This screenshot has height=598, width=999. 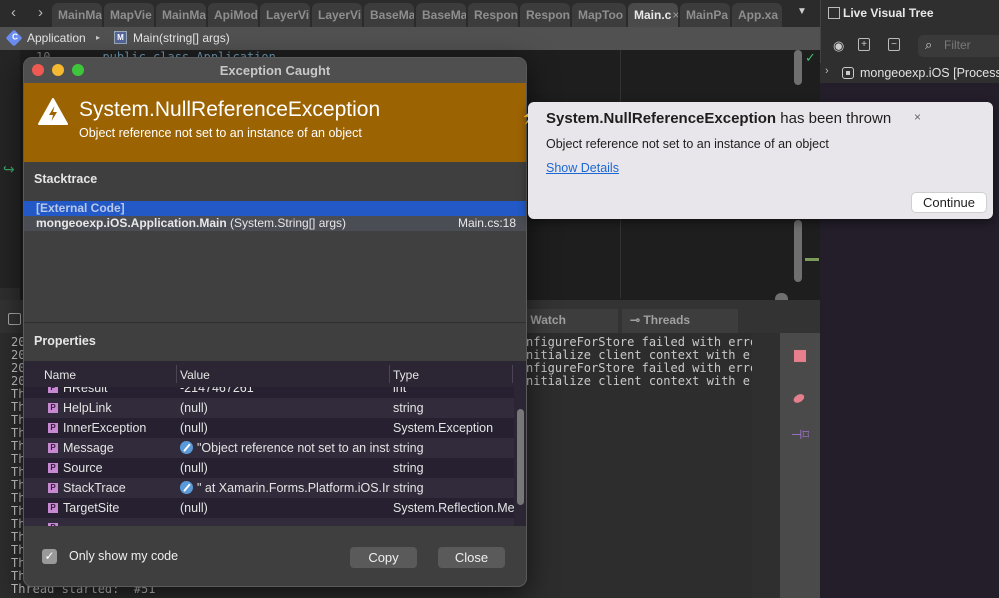 What do you see at coordinates (582, 168) in the screenshot?
I see `show-details-link: Show Details` at bounding box center [582, 168].